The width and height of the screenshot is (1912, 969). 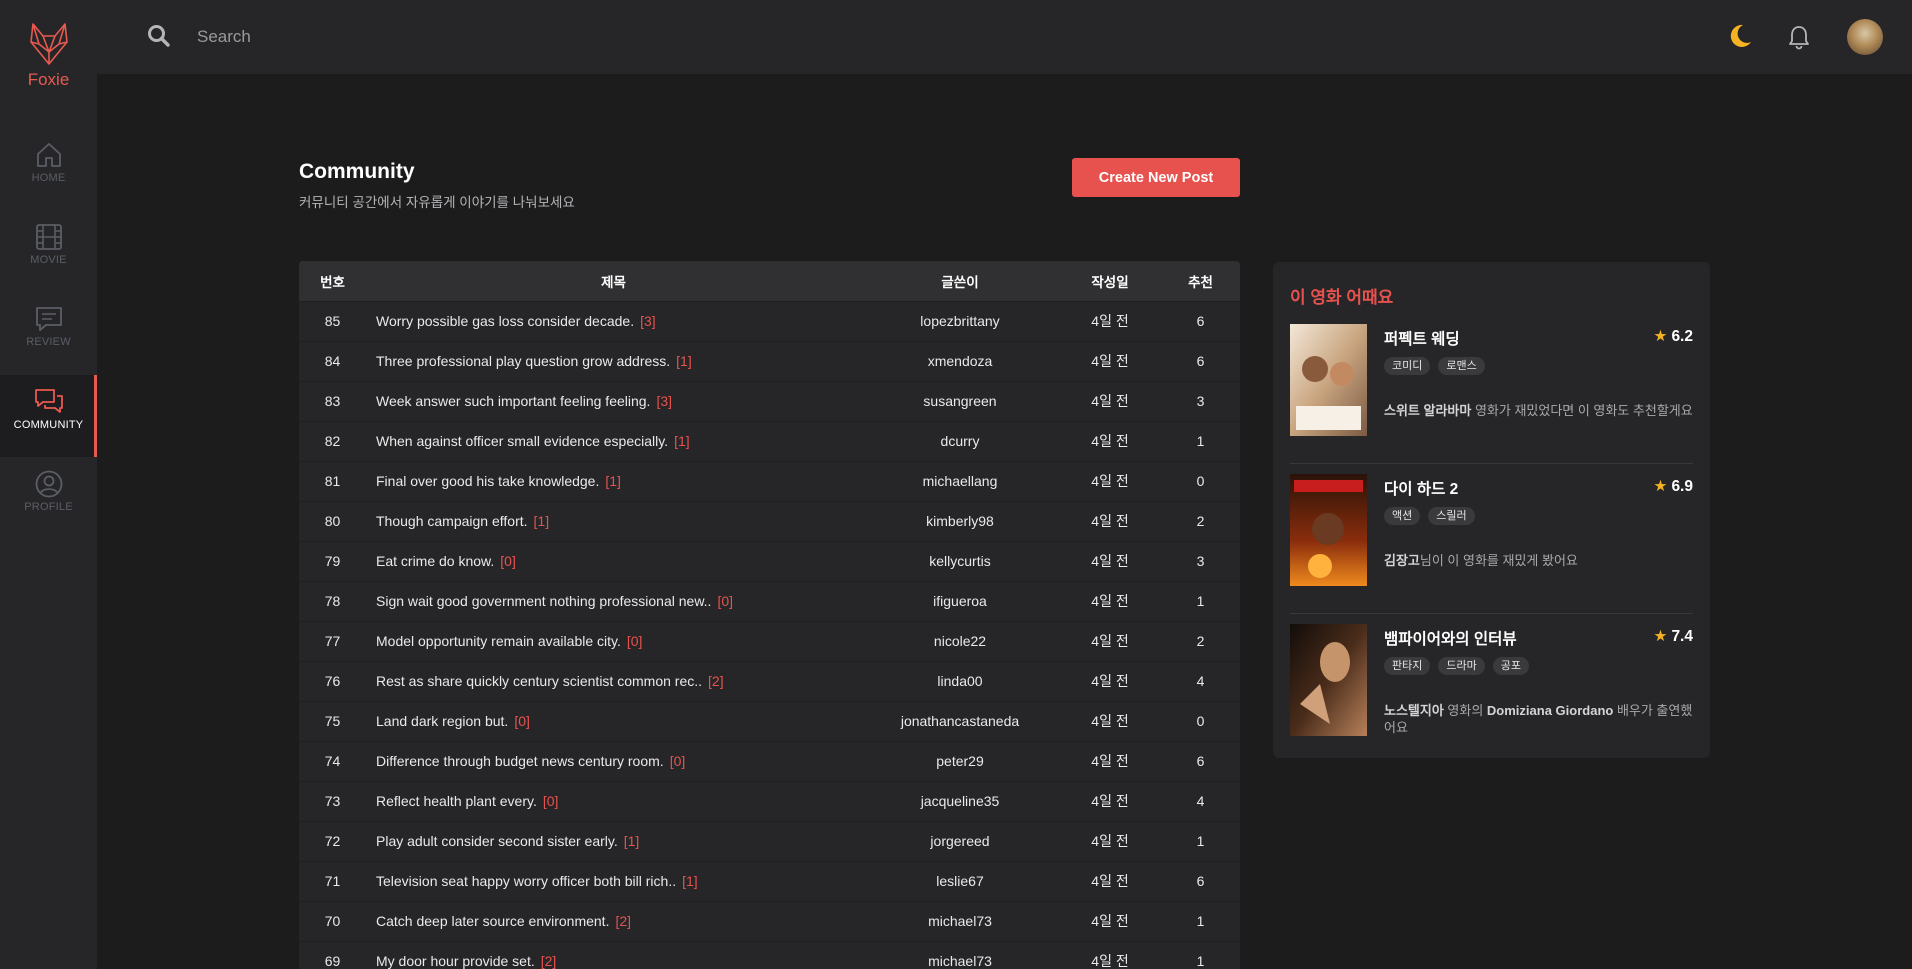 What do you see at coordinates (48, 169) in the screenshot?
I see `nav-item-home: HOME` at bounding box center [48, 169].